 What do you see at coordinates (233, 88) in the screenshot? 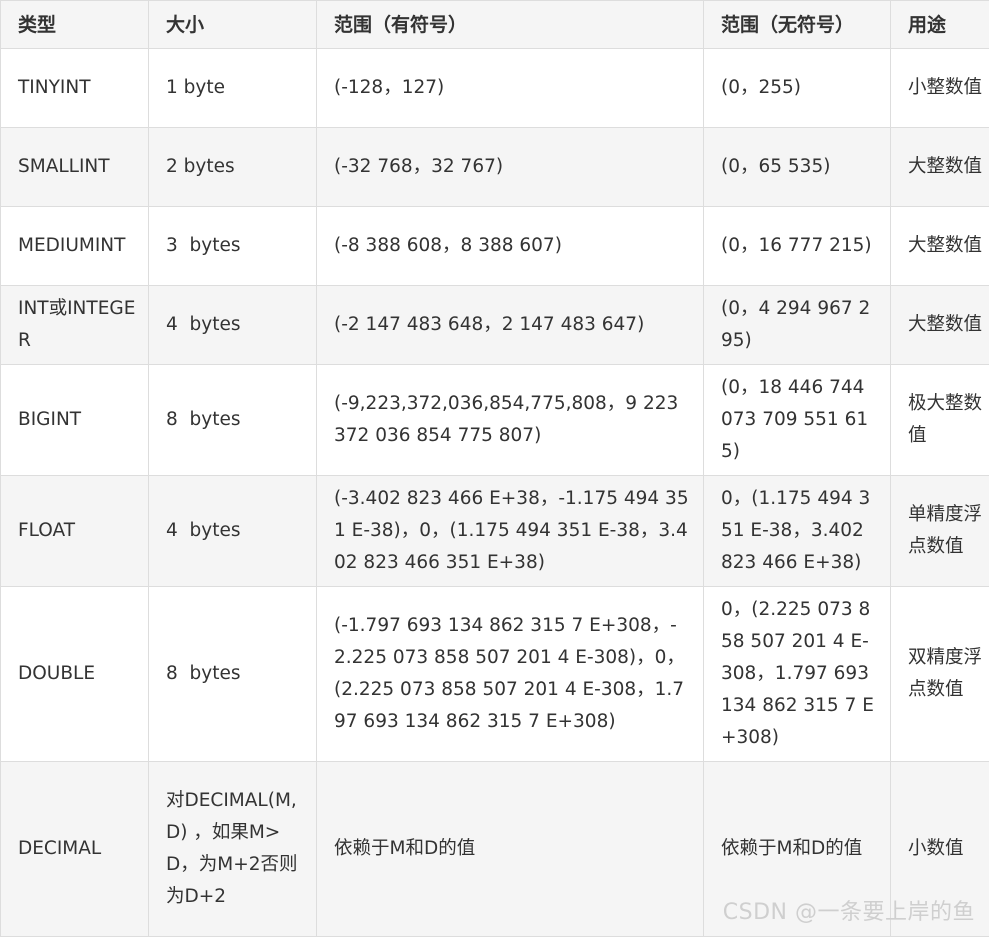
I see `cell-size: 1 byte` at bounding box center [233, 88].